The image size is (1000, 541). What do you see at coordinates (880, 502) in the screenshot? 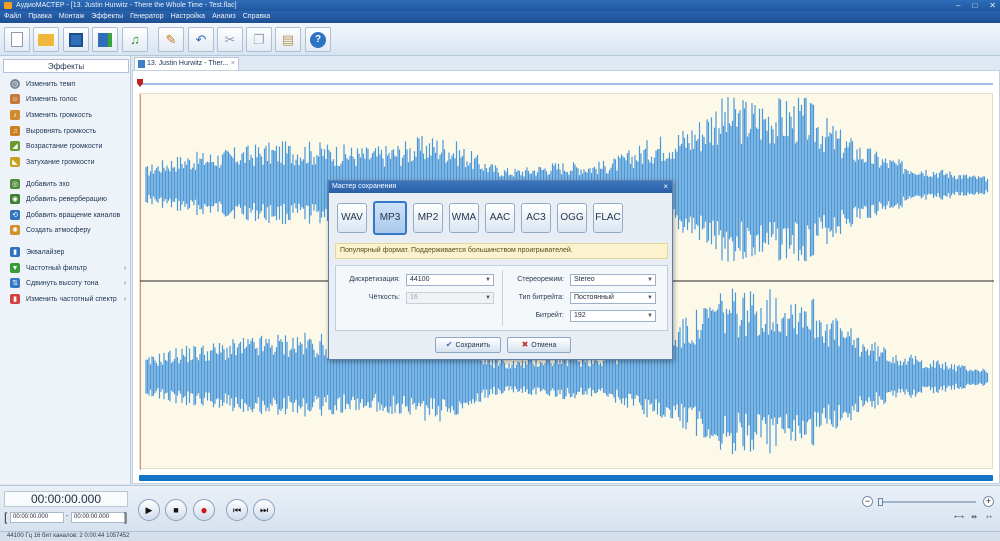
I see `zoom-slider-thumb` at bounding box center [880, 502].